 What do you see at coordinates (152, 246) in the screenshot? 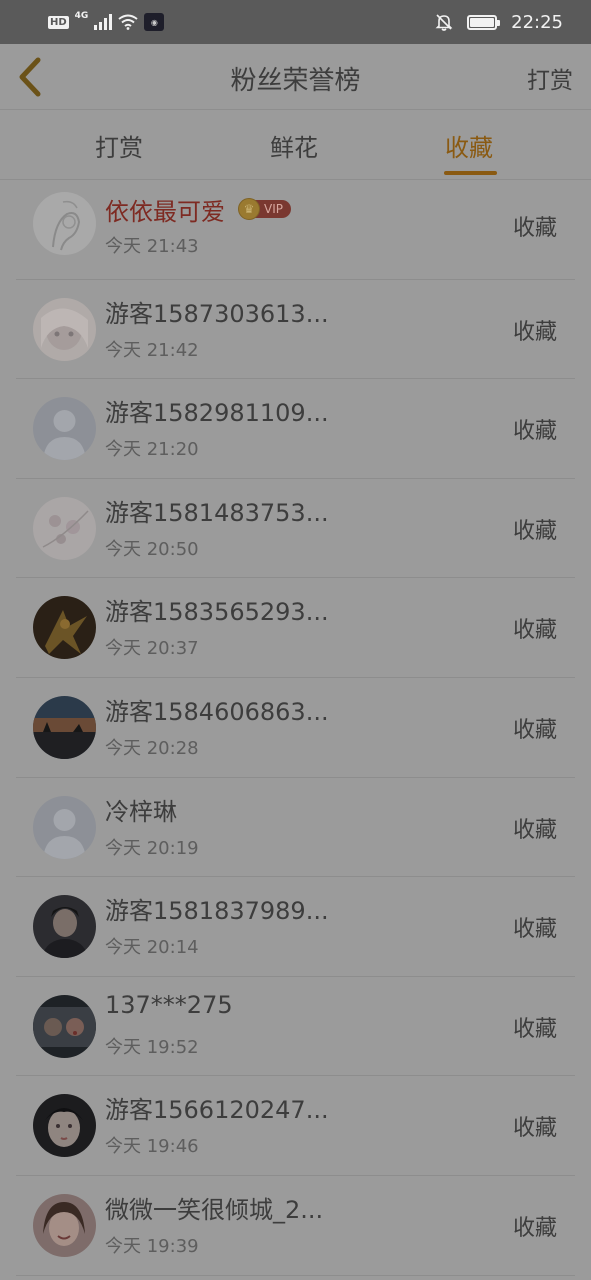
I see `favorite-time: 今天 21:43` at bounding box center [152, 246].